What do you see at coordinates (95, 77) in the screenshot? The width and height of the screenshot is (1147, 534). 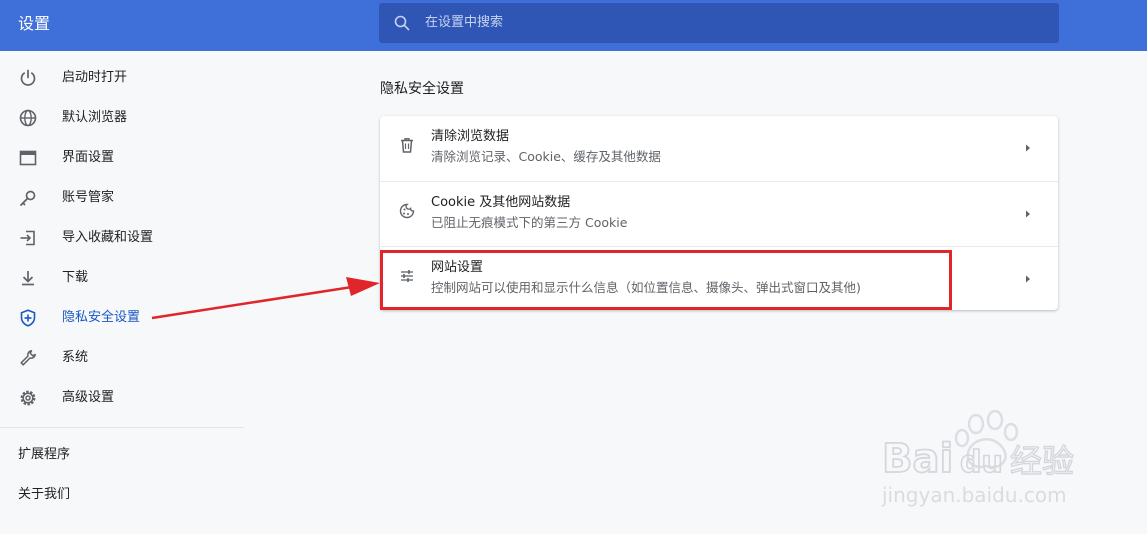 I see `sidebar-item-label: 启动时打开` at bounding box center [95, 77].